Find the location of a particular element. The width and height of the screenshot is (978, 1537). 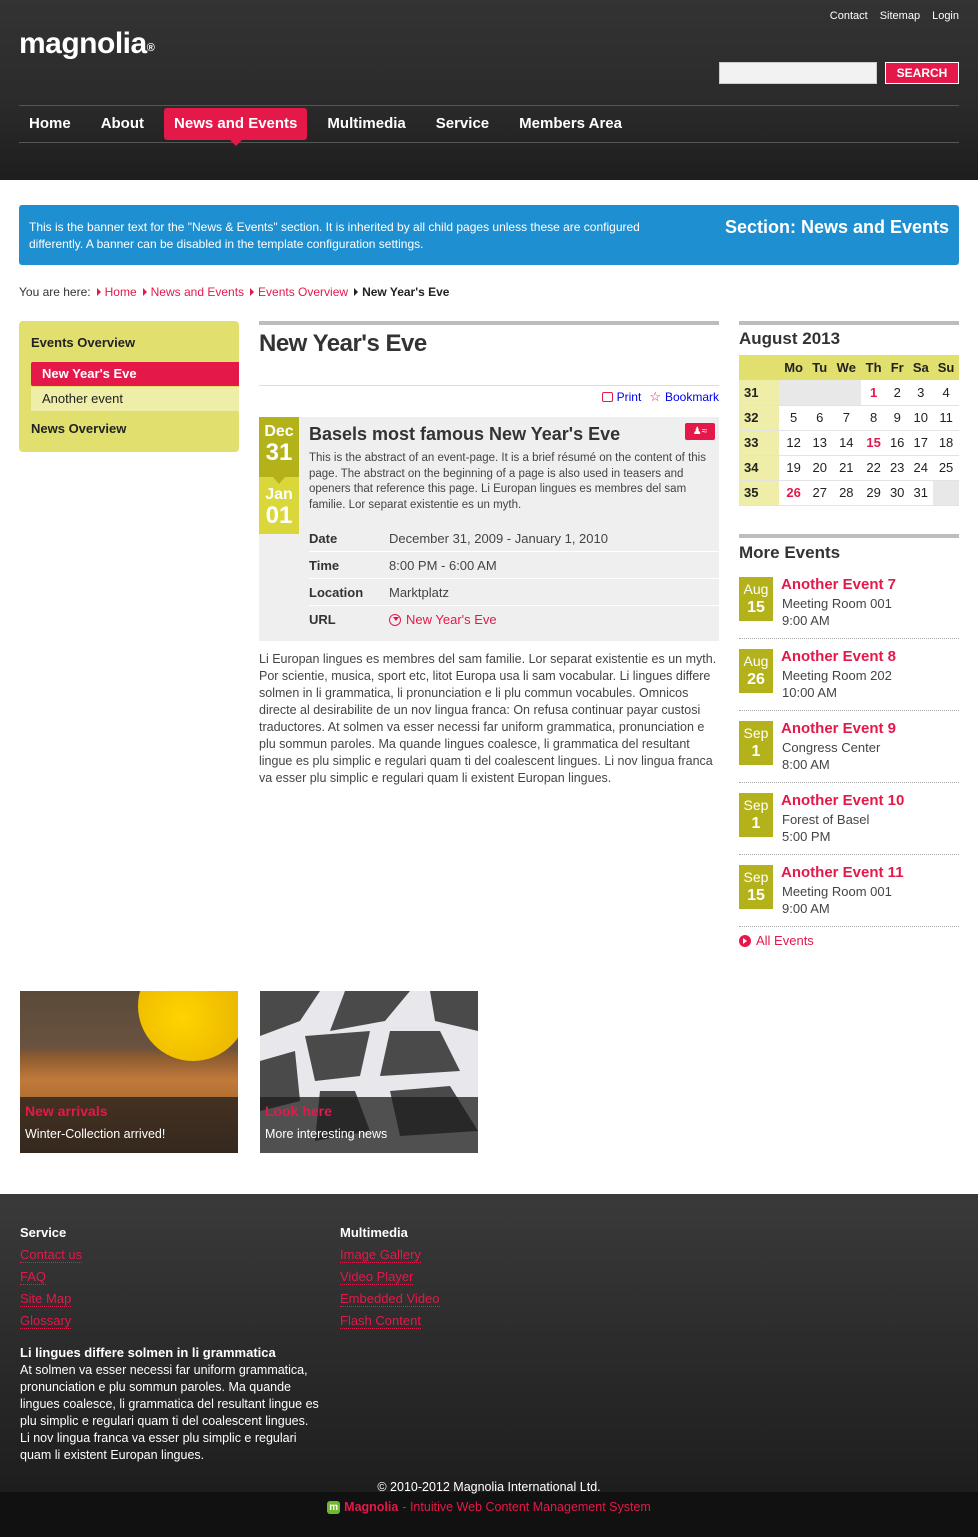

footer-glossary-link: Glossary is located at coordinates (46, 1321).